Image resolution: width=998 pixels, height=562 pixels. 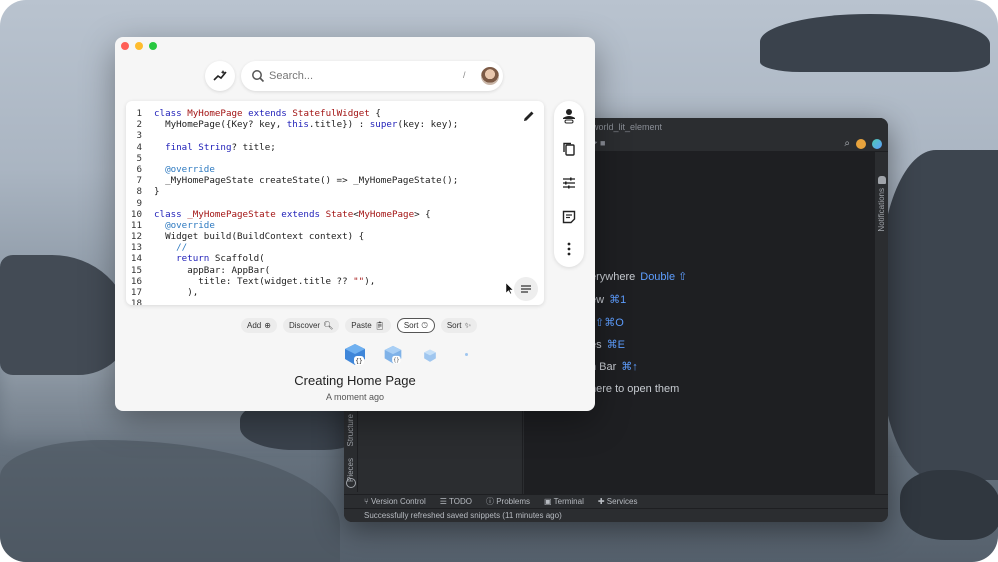 What do you see at coordinates (139, 136) in the screenshot?
I see `line-number: 3` at bounding box center [139, 136].